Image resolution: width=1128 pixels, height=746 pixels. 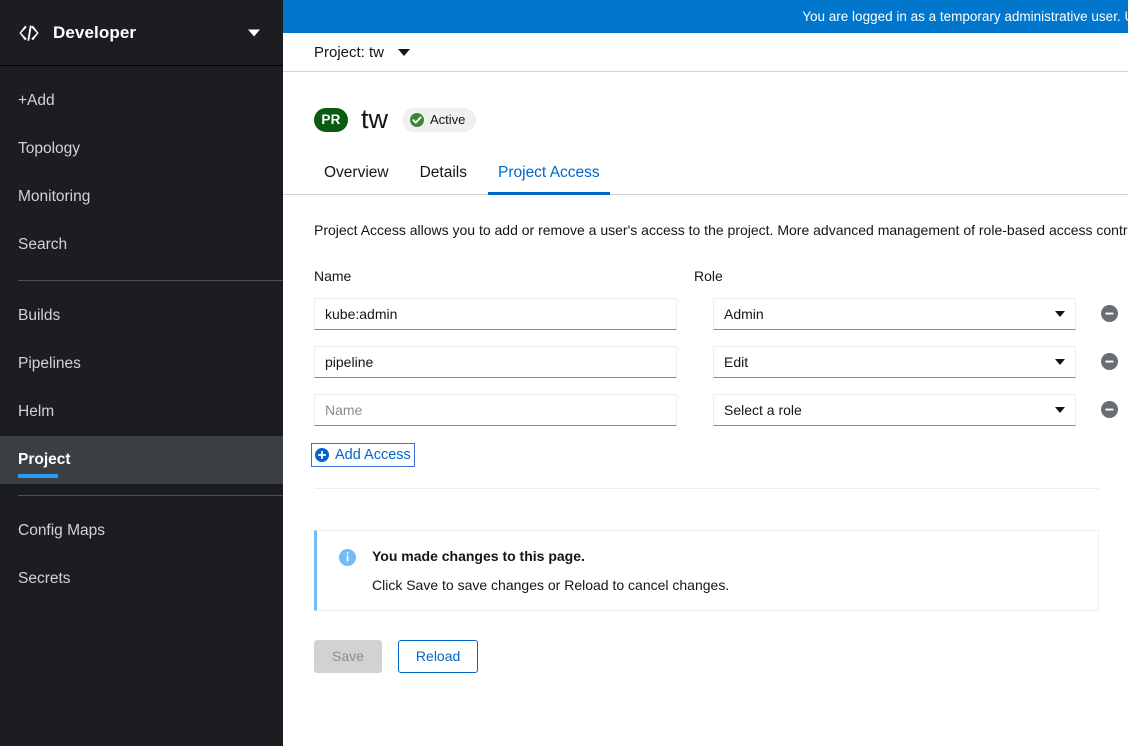 I want to click on role-select-wrapper: Select a role, so click(x=894, y=409).